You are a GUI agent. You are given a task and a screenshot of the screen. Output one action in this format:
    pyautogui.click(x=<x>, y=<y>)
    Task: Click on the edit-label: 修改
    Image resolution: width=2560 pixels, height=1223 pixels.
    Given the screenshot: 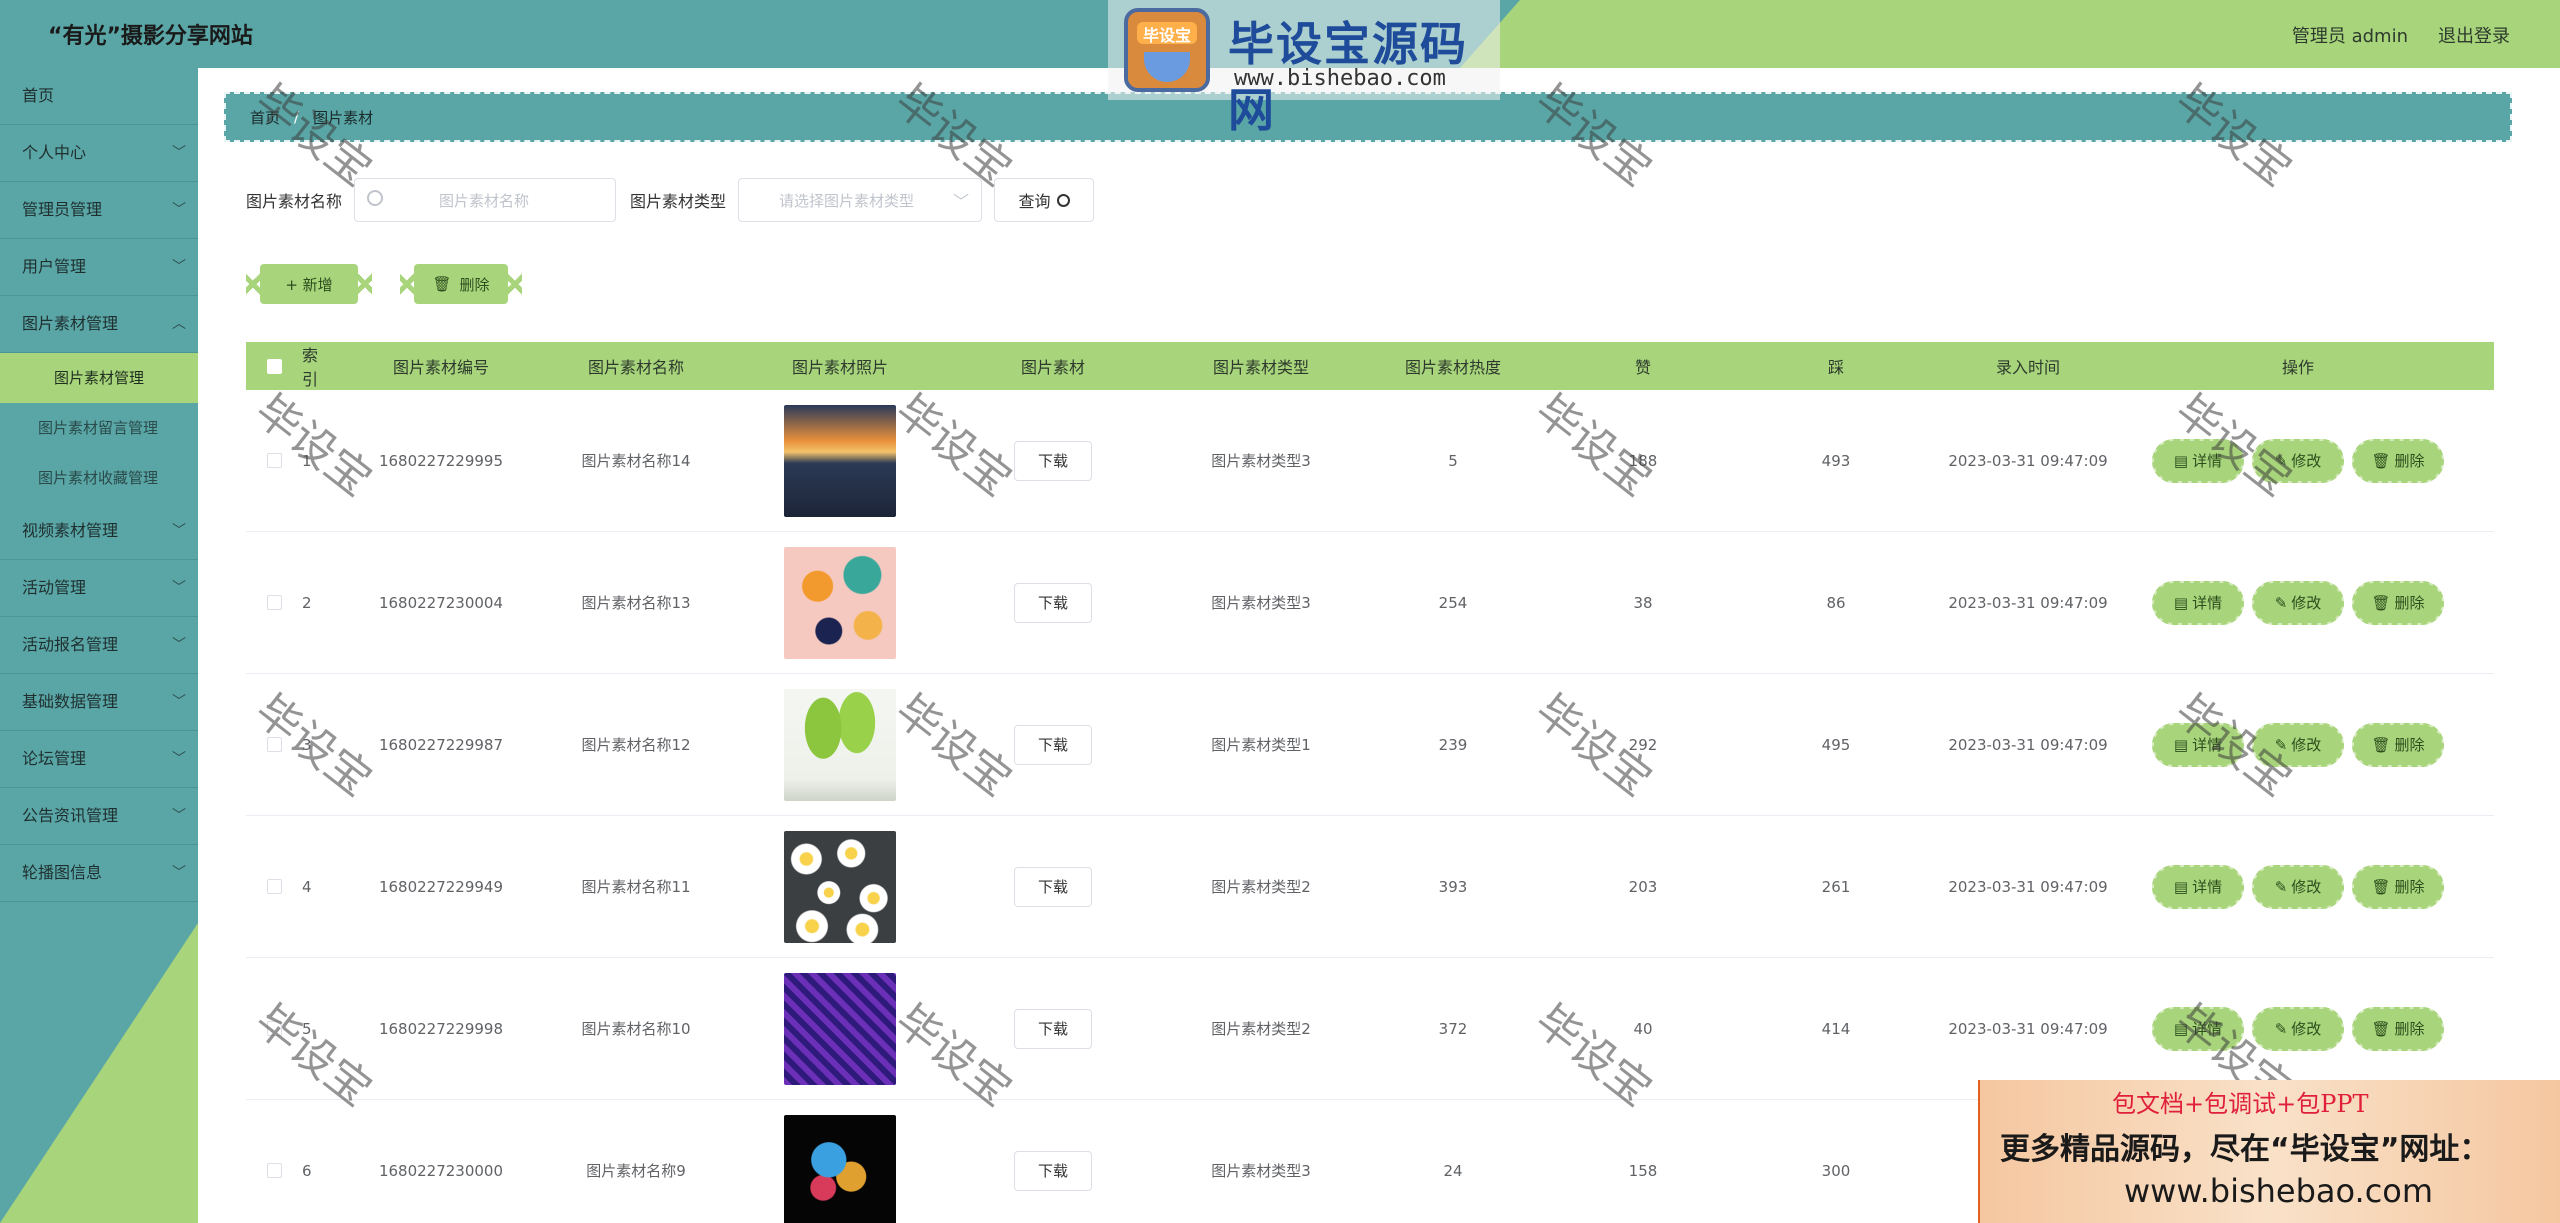 What is the action you would take?
    pyautogui.click(x=2306, y=461)
    